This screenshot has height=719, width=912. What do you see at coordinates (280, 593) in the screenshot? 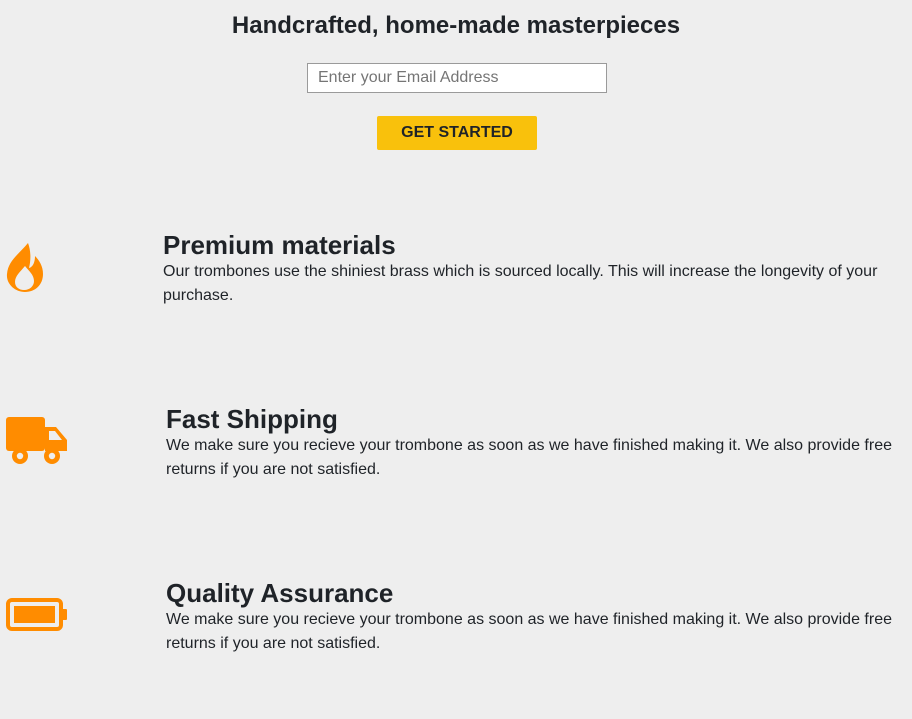
I see `feature-heading: Quality Assurance` at bounding box center [280, 593].